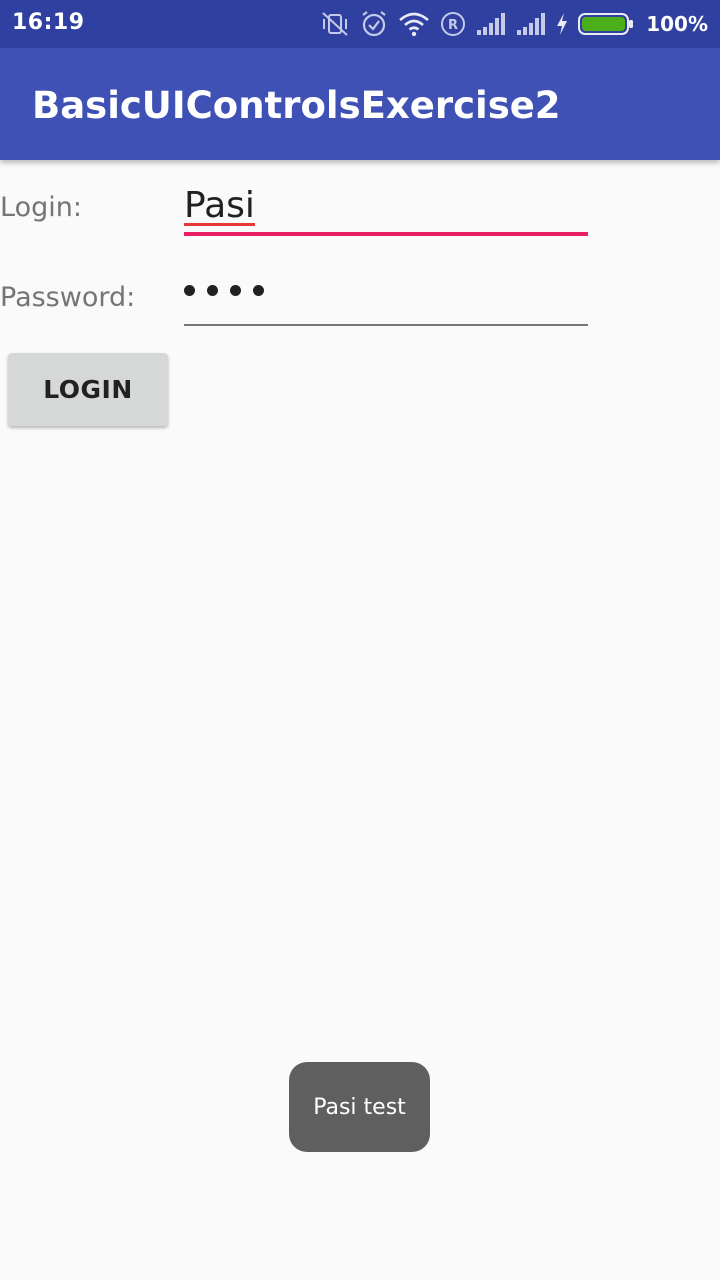 The width and height of the screenshot is (720, 1280). Describe the element at coordinates (514, 24) in the screenshot. I see `status-icons: R 100%` at that location.